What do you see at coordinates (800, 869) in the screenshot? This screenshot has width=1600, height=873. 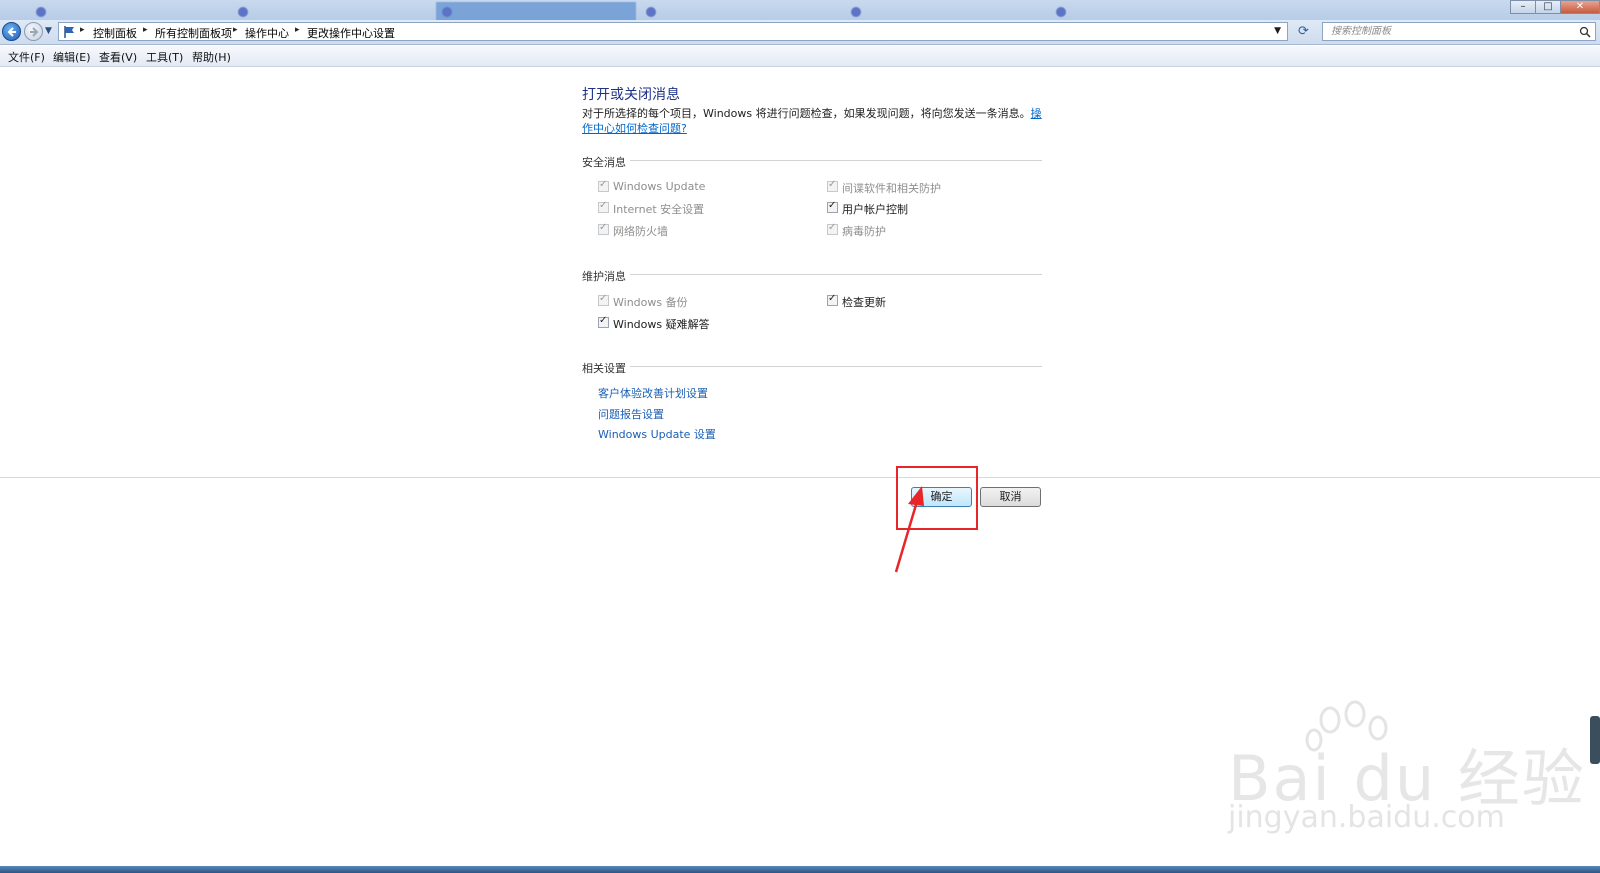 I see `taskbar` at bounding box center [800, 869].